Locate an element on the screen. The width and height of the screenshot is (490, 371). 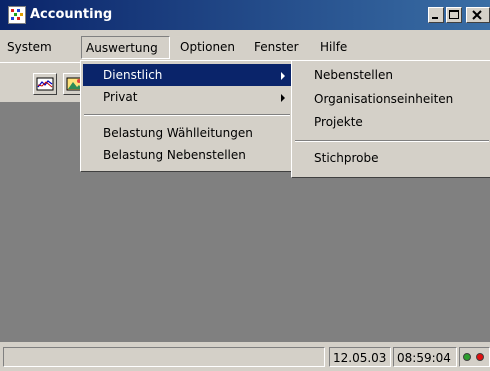
close-button is located at coordinates (478, 15).